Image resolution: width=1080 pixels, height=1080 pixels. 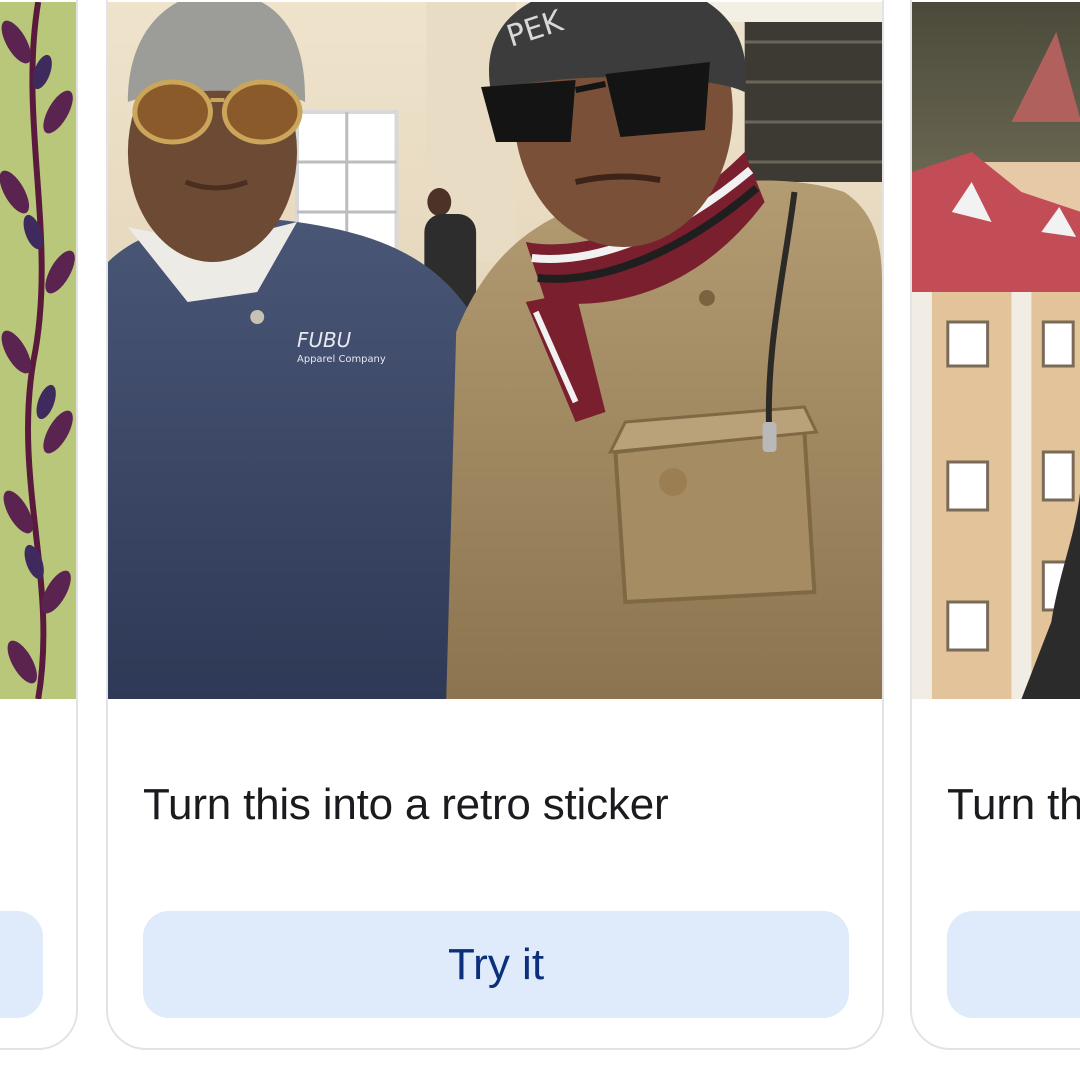 What do you see at coordinates (341, 359) in the screenshot?
I see `jacket-brand-subtext: Apparel Company` at bounding box center [341, 359].